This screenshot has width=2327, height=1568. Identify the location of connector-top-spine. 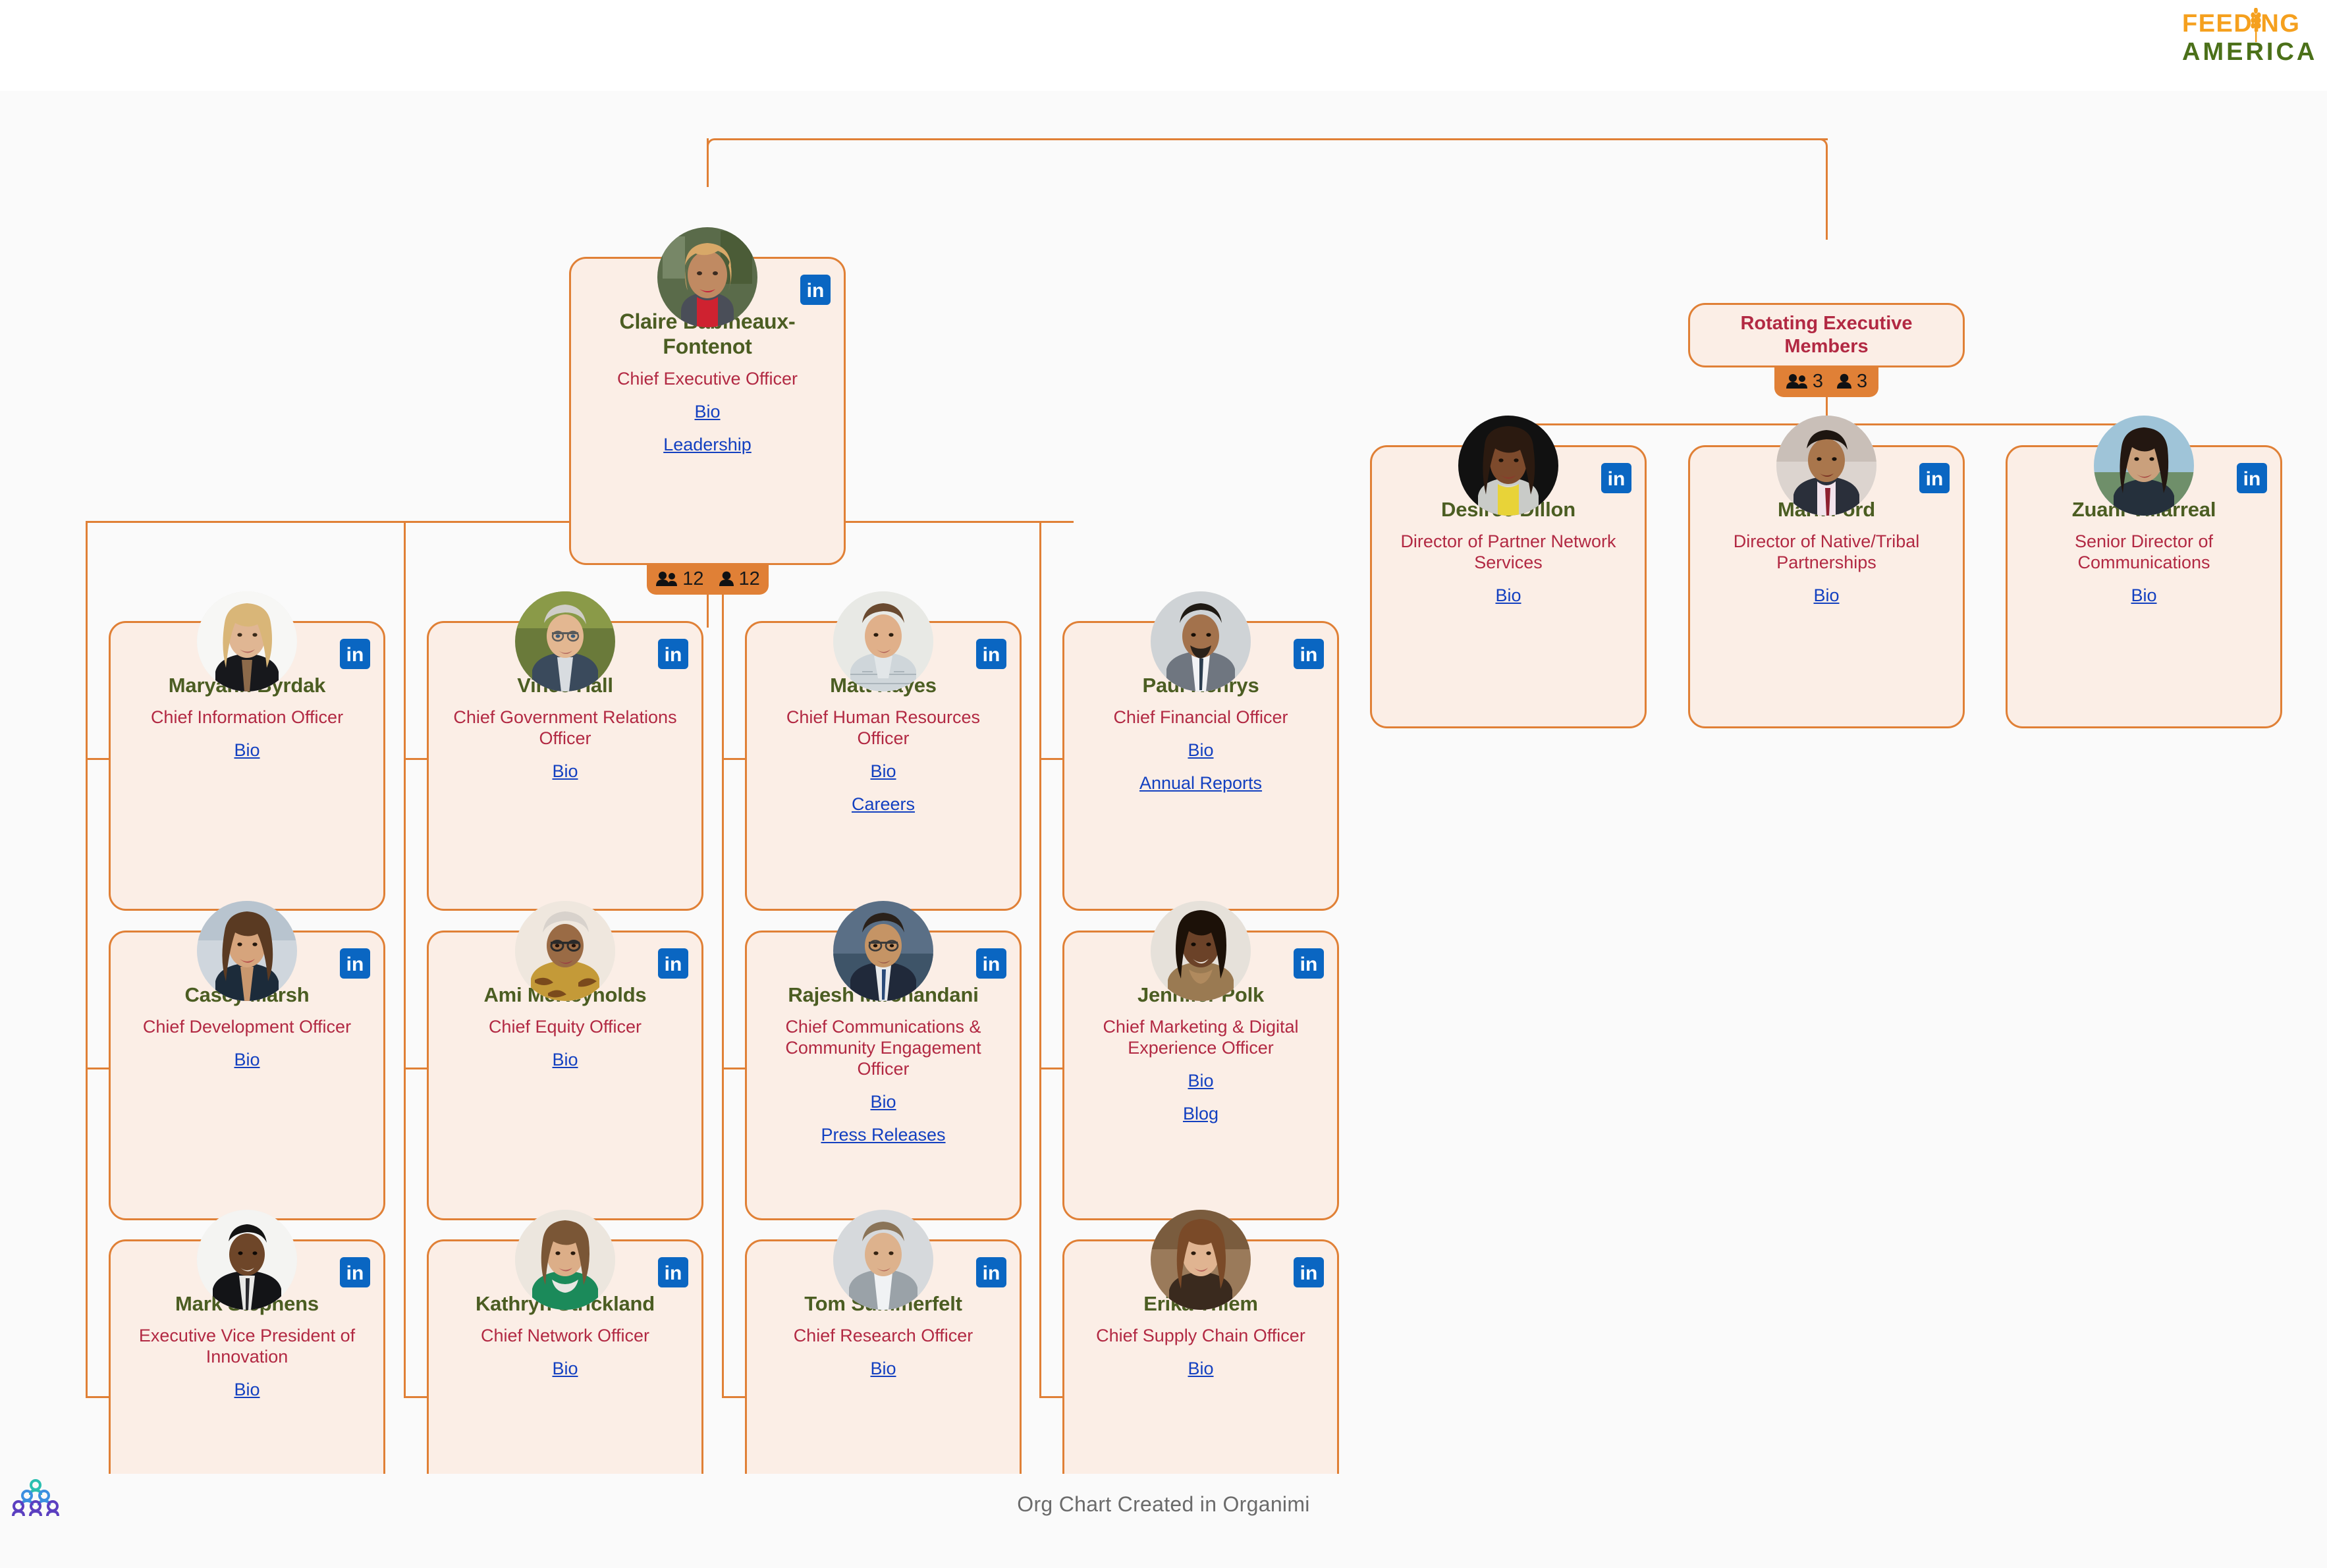
(1272, 139).